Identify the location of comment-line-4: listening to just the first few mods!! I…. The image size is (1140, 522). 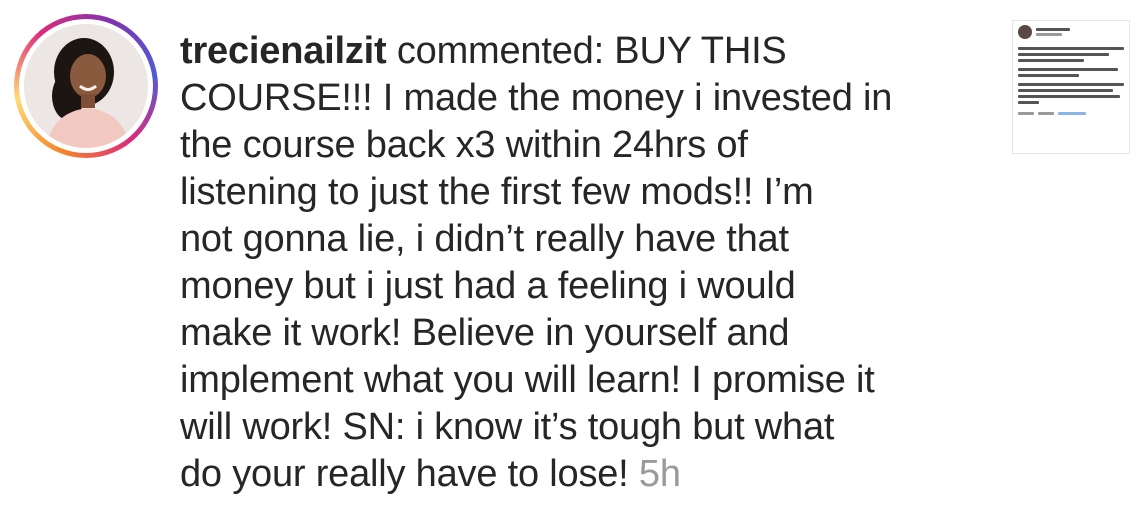
(497, 192).